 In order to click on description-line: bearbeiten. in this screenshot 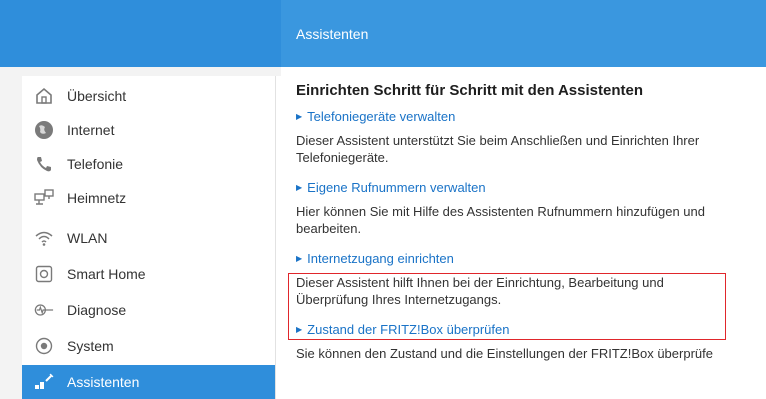, I will do `click(329, 228)`.